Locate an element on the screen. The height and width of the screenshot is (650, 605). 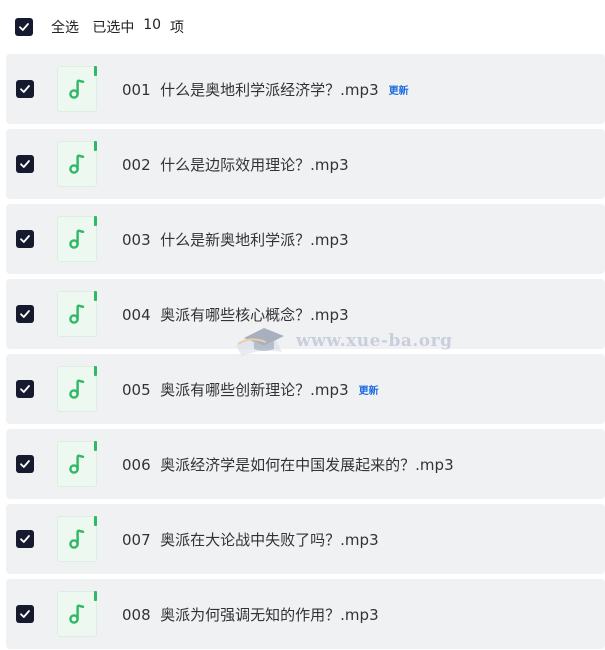
list-item: 007 奥派在大论战中失败了吗？.mp3 is located at coordinates (305, 539).